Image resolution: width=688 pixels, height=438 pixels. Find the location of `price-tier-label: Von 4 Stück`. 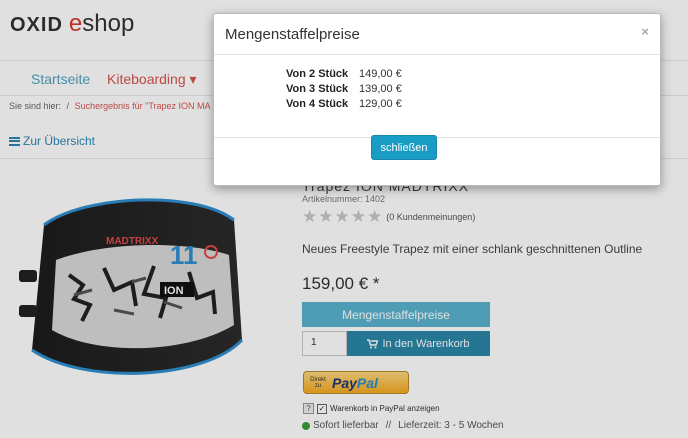

price-tier-label: Von 4 Stück is located at coordinates (317, 104).